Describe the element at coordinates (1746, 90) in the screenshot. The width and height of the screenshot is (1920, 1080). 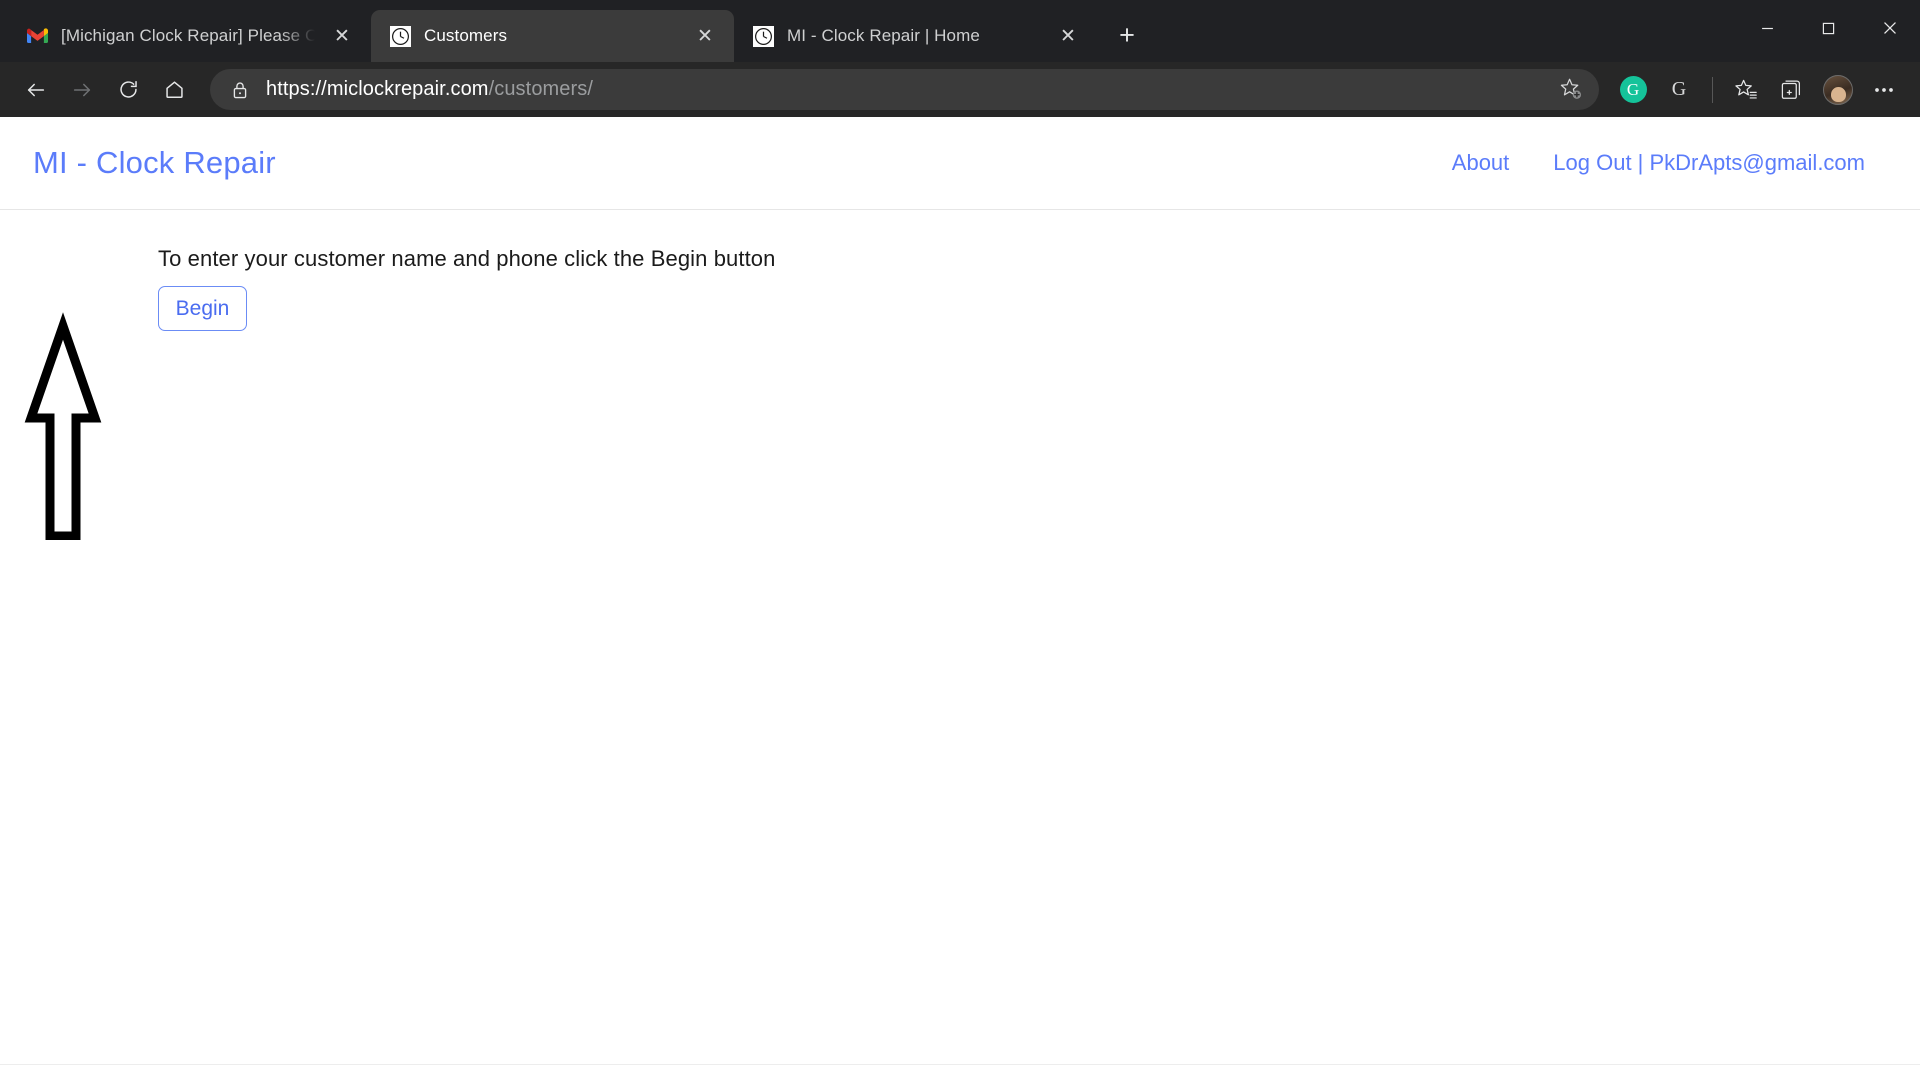
I see `favorites-star-icon` at that location.